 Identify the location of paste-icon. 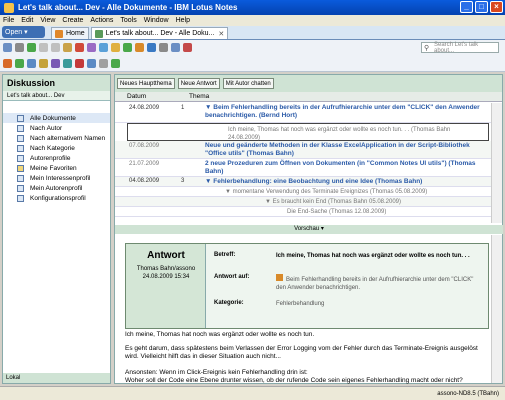
(67, 47).